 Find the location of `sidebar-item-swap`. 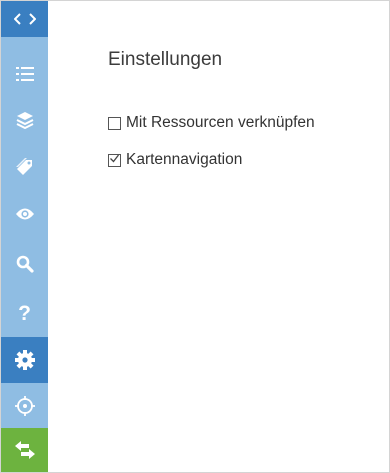

sidebar-item-swap is located at coordinates (24, 450).